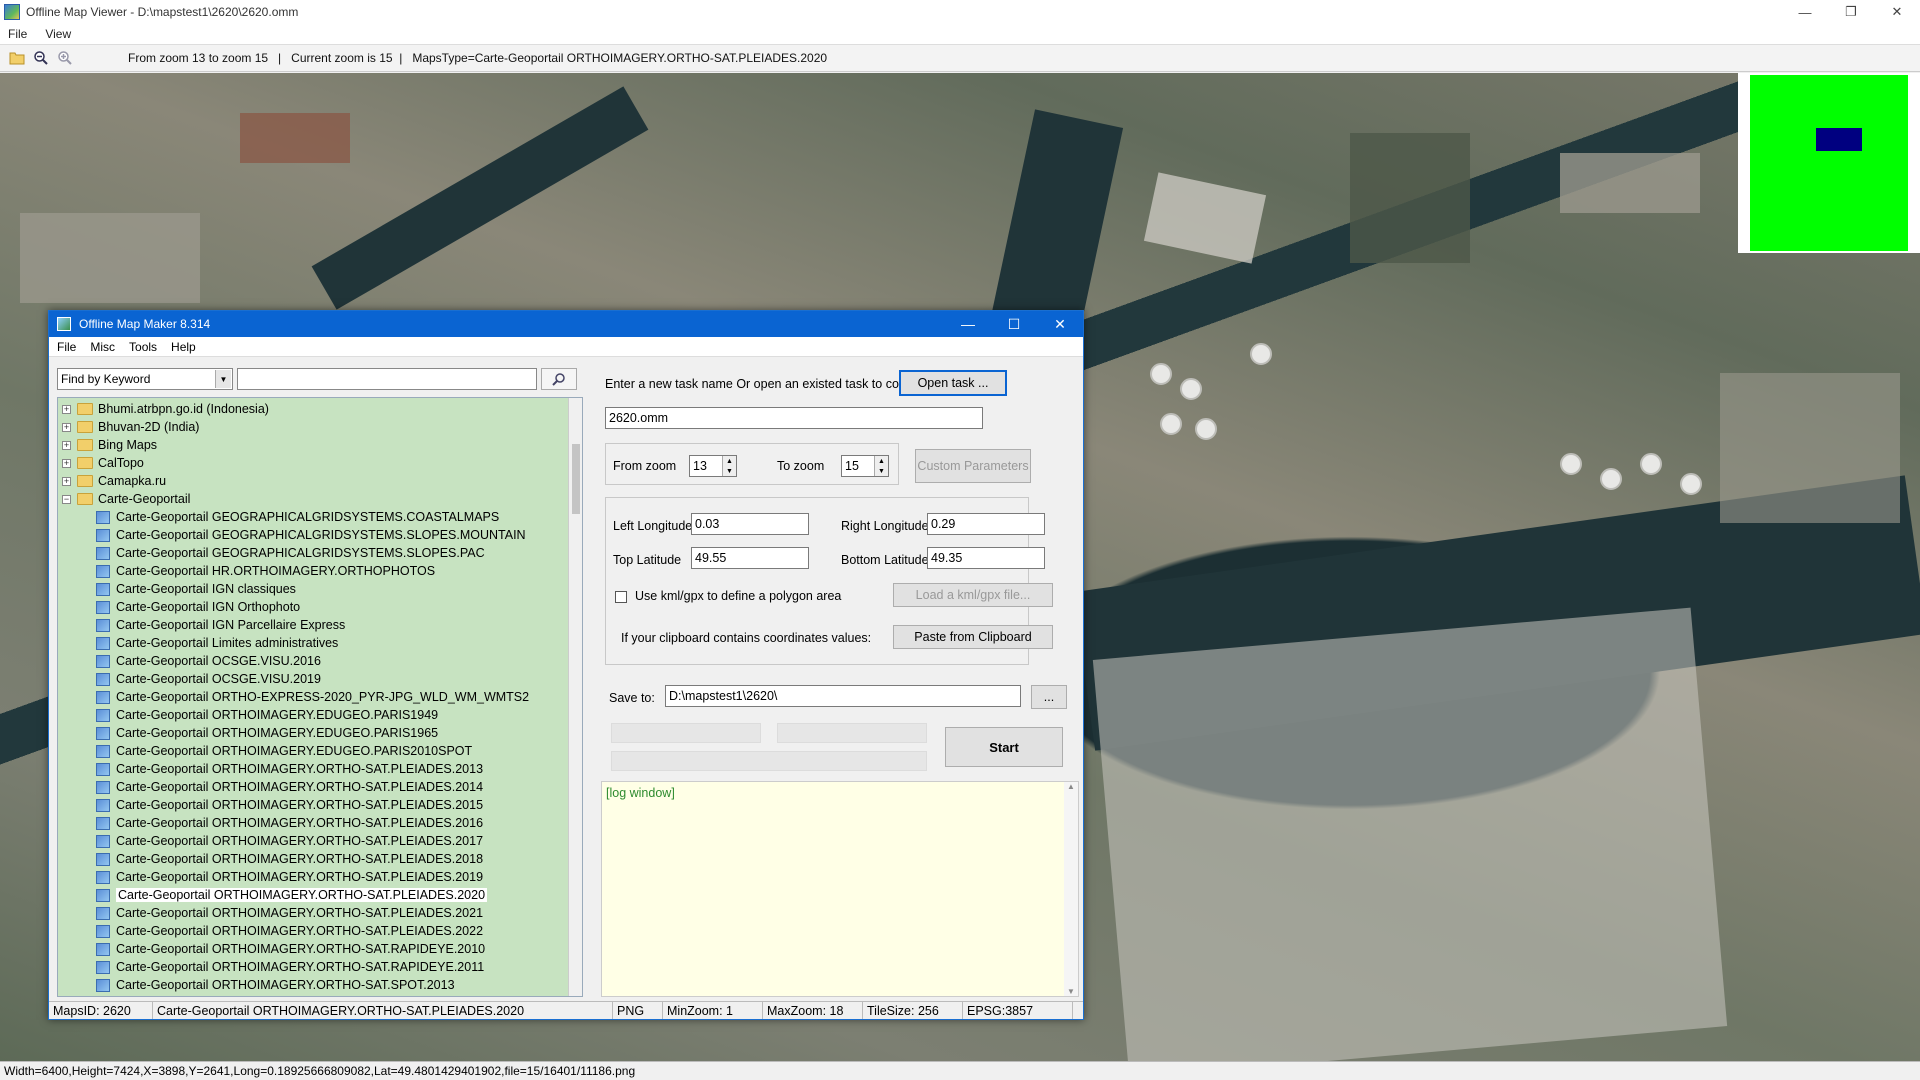  Describe the element at coordinates (165, 409) in the screenshot. I see `tree-folder: + Bhumi.atrbpn.go.id (Indonesia)` at that location.